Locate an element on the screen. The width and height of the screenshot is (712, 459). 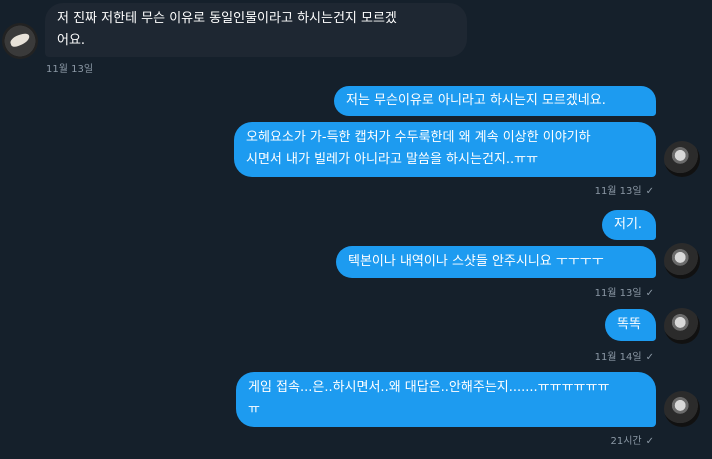
outgoing-message-bubble: 저기. is located at coordinates (629, 225).